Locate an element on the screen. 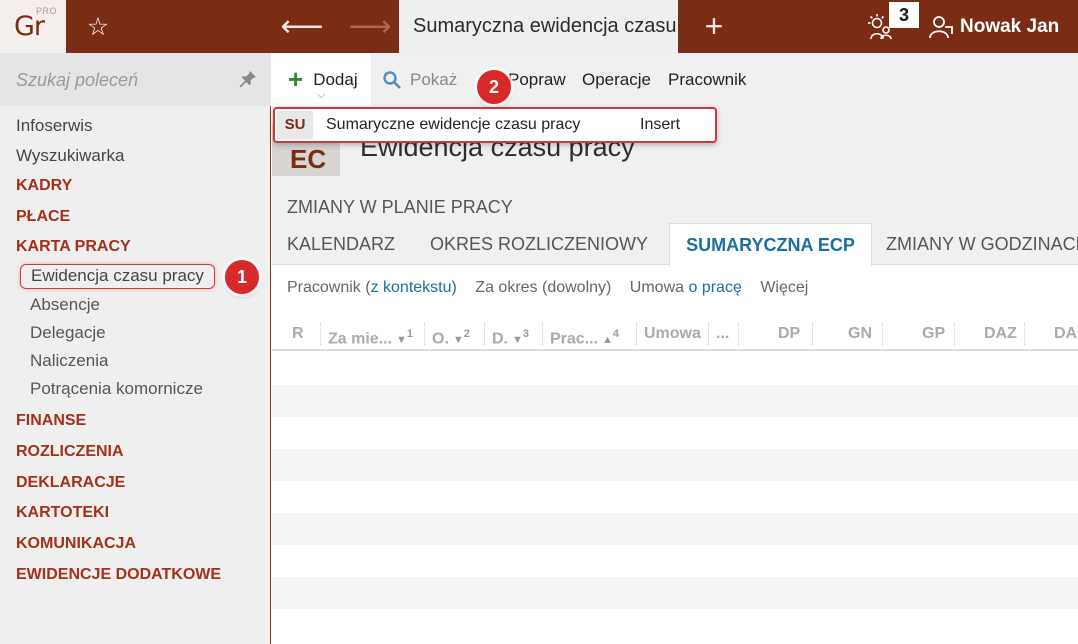 This screenshot has height=644, width=1078. filter-pracownik: Pracownik (z kontekstu) is located at coordinates (372, 287).